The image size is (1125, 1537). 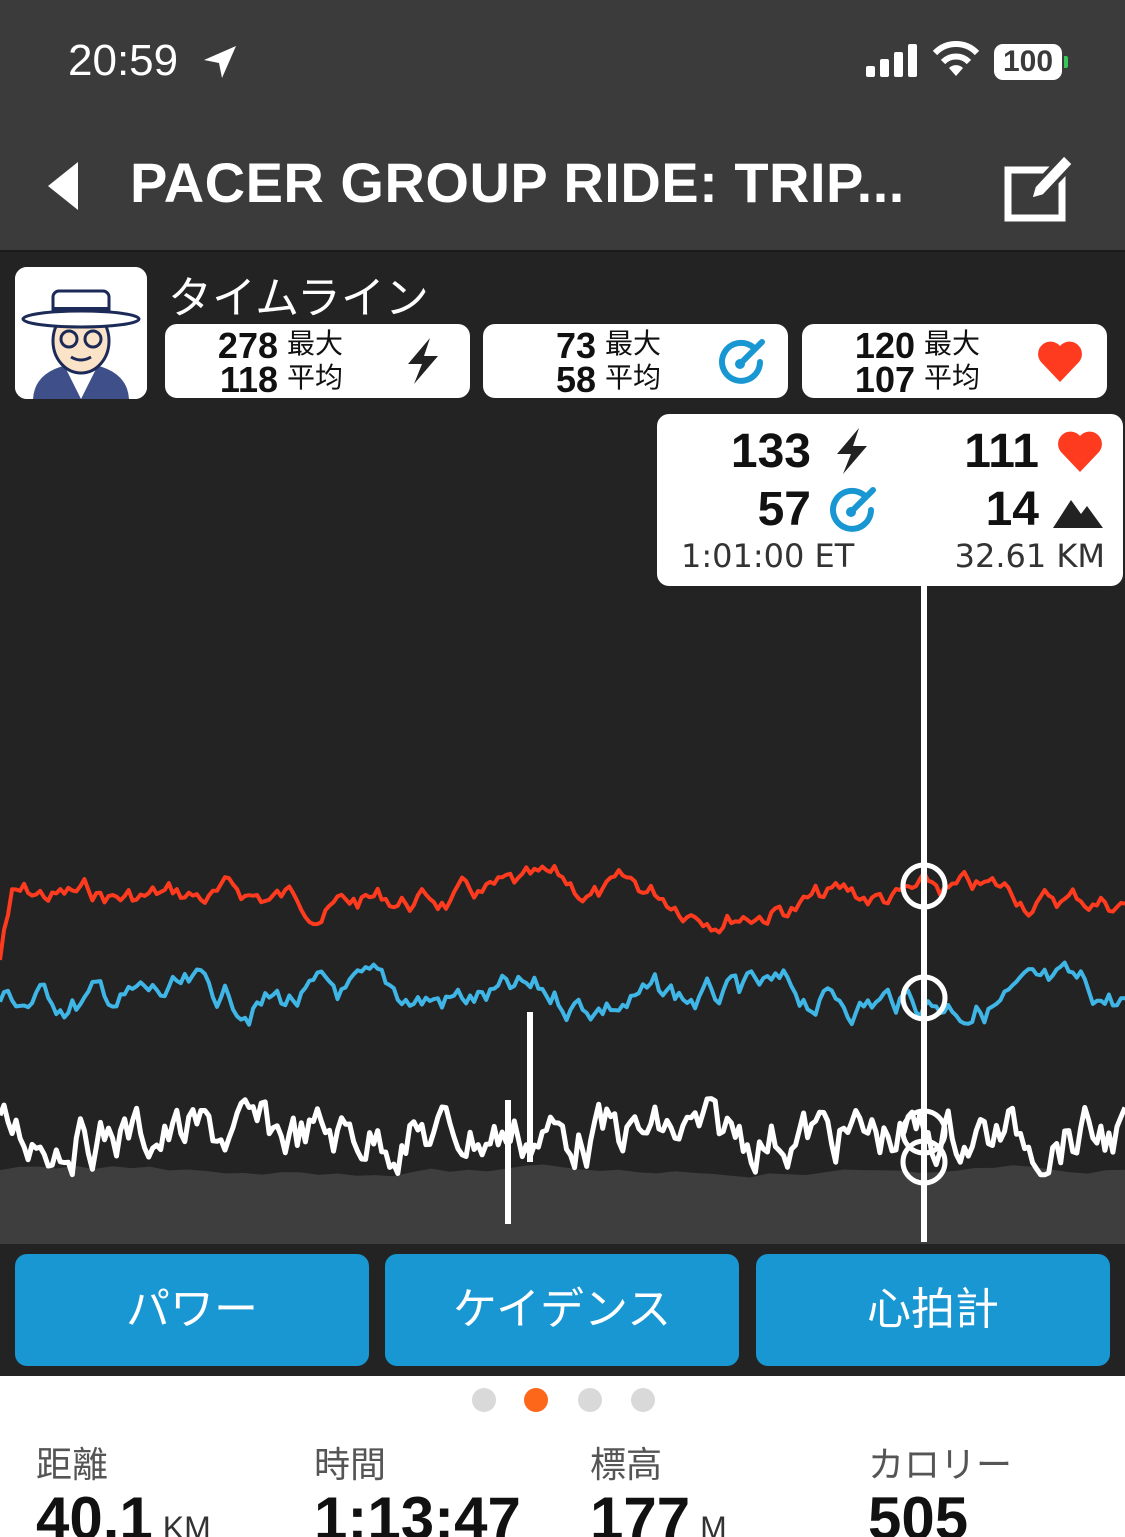 What do you see at coordinates (884, 379) in the screenshot?
I see `heart-rate-avg-value: 107` at bounding box center [884, 379].